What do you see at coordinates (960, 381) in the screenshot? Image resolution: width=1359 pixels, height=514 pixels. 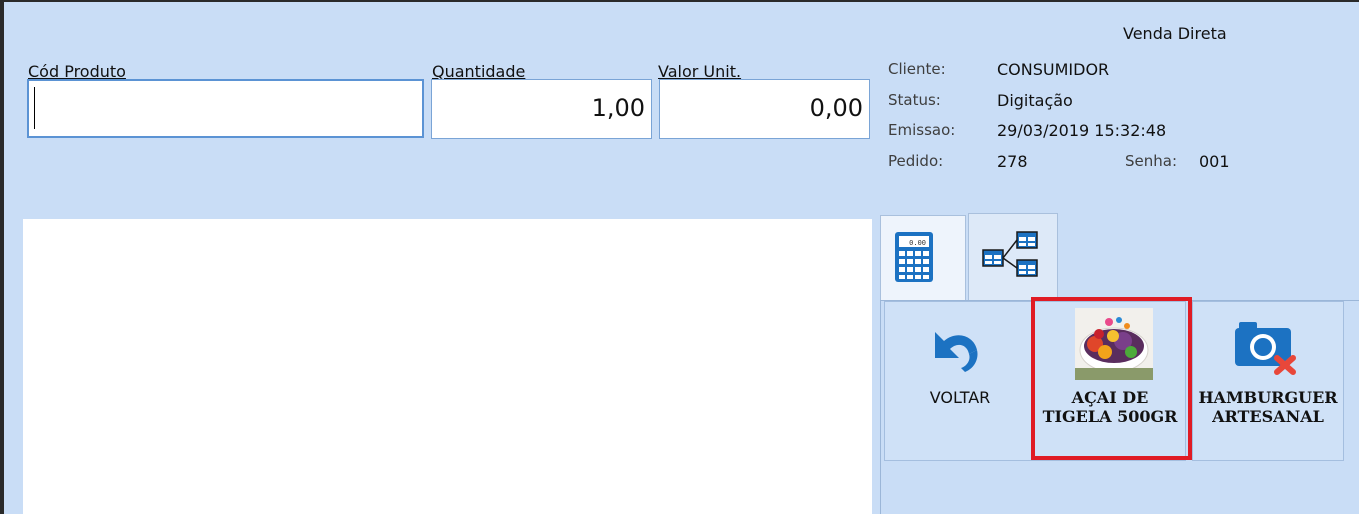 I see `voltar-tile: VOLTAR` at bounding box center [960, 381].